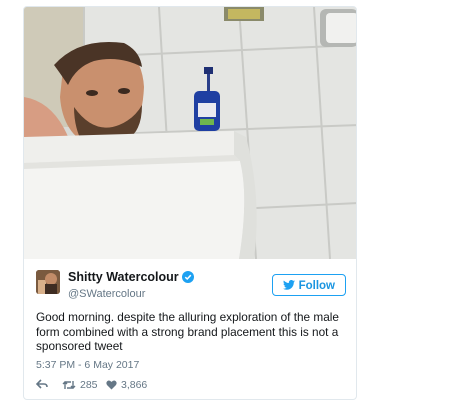 This screenshot has width=460, height=412. What do you see at coordinates (131, 294) in the screenshot?
I see `handle: @SWatercolour` at bounding box center [131, 294].